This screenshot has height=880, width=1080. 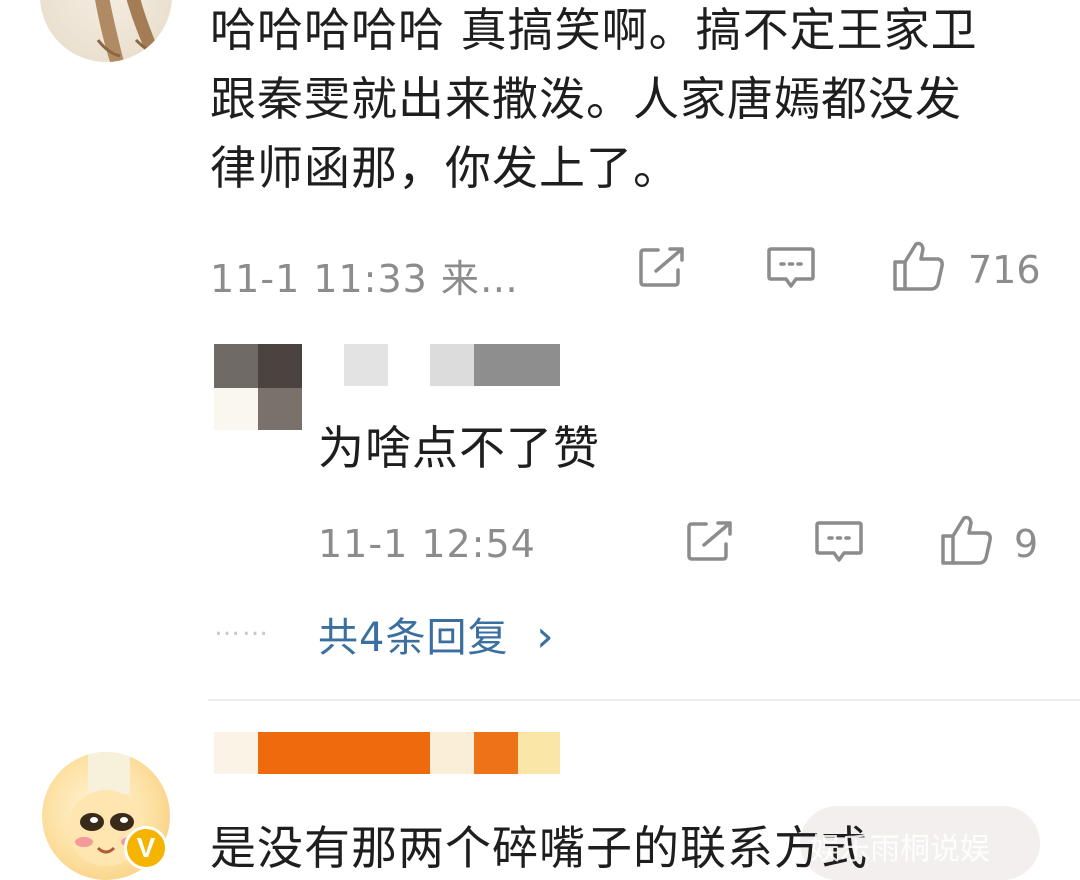 What do you see at coordinates (427, 544) in the screenshot?
I see `reply-timestamp: 11-1 12:54` at bounding box center [427, 544].